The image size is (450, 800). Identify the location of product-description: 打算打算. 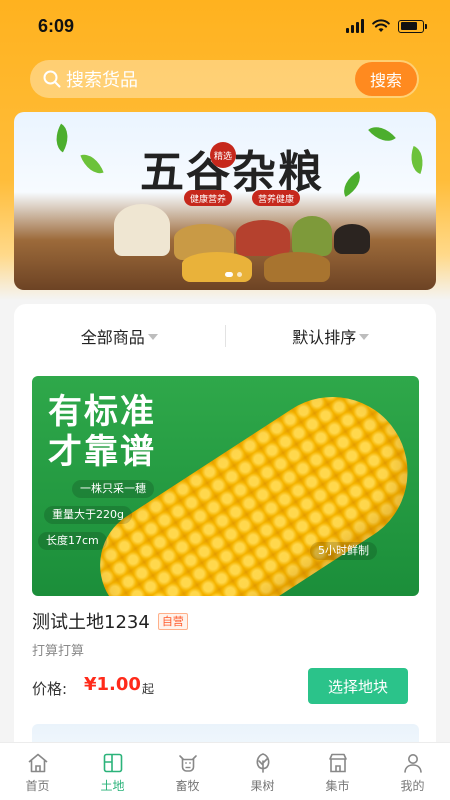
(58, 651).